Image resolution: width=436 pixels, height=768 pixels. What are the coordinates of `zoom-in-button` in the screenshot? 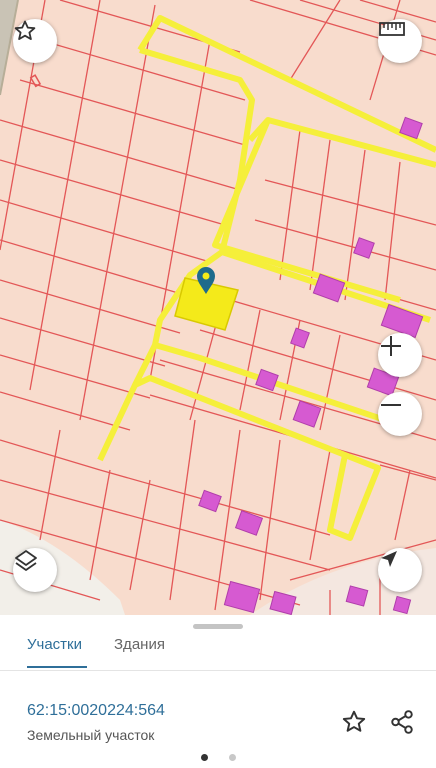 It's located at (400, 355).